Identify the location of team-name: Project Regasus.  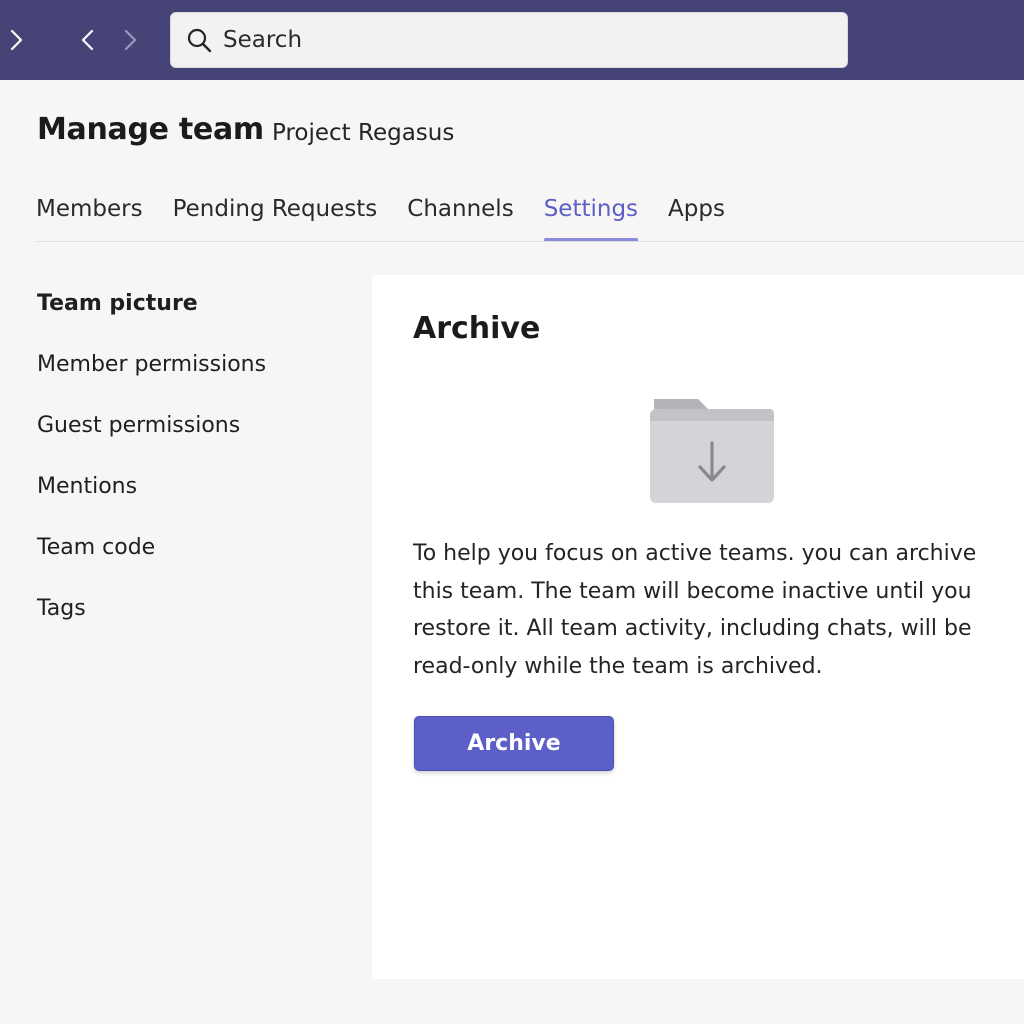
(363, 133).